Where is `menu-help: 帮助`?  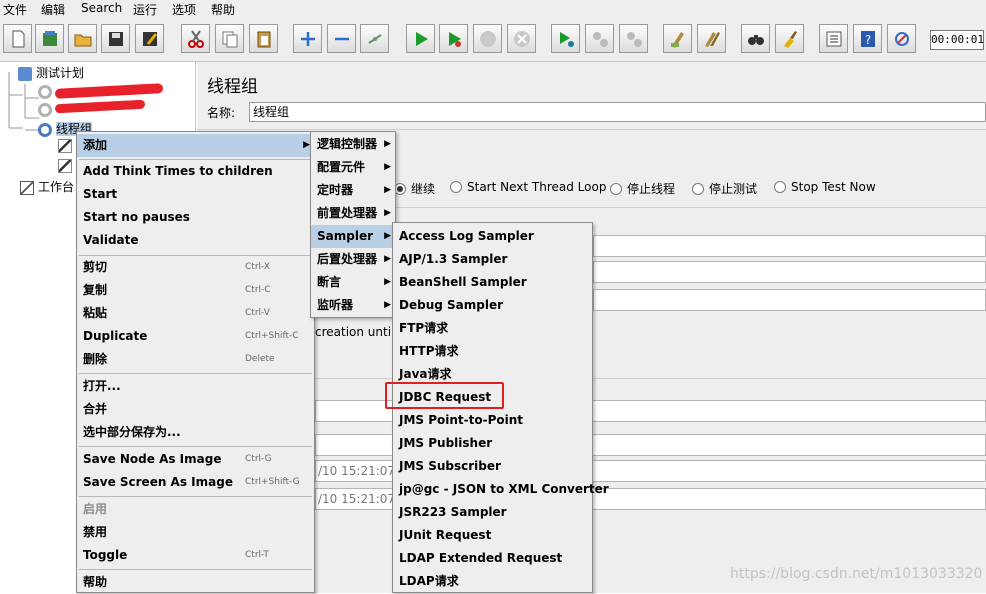 menu-help: 帮助 is located at coordinates (223, 9).